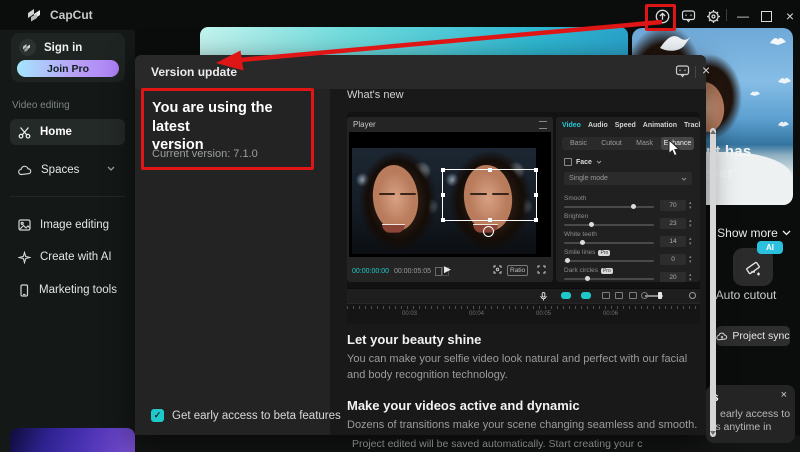 This screenshot has width=800, height=452. What do you see at coordinates (543, 125) in the screenshot?
I see `menu-icon` at bounding box center [543, 125].